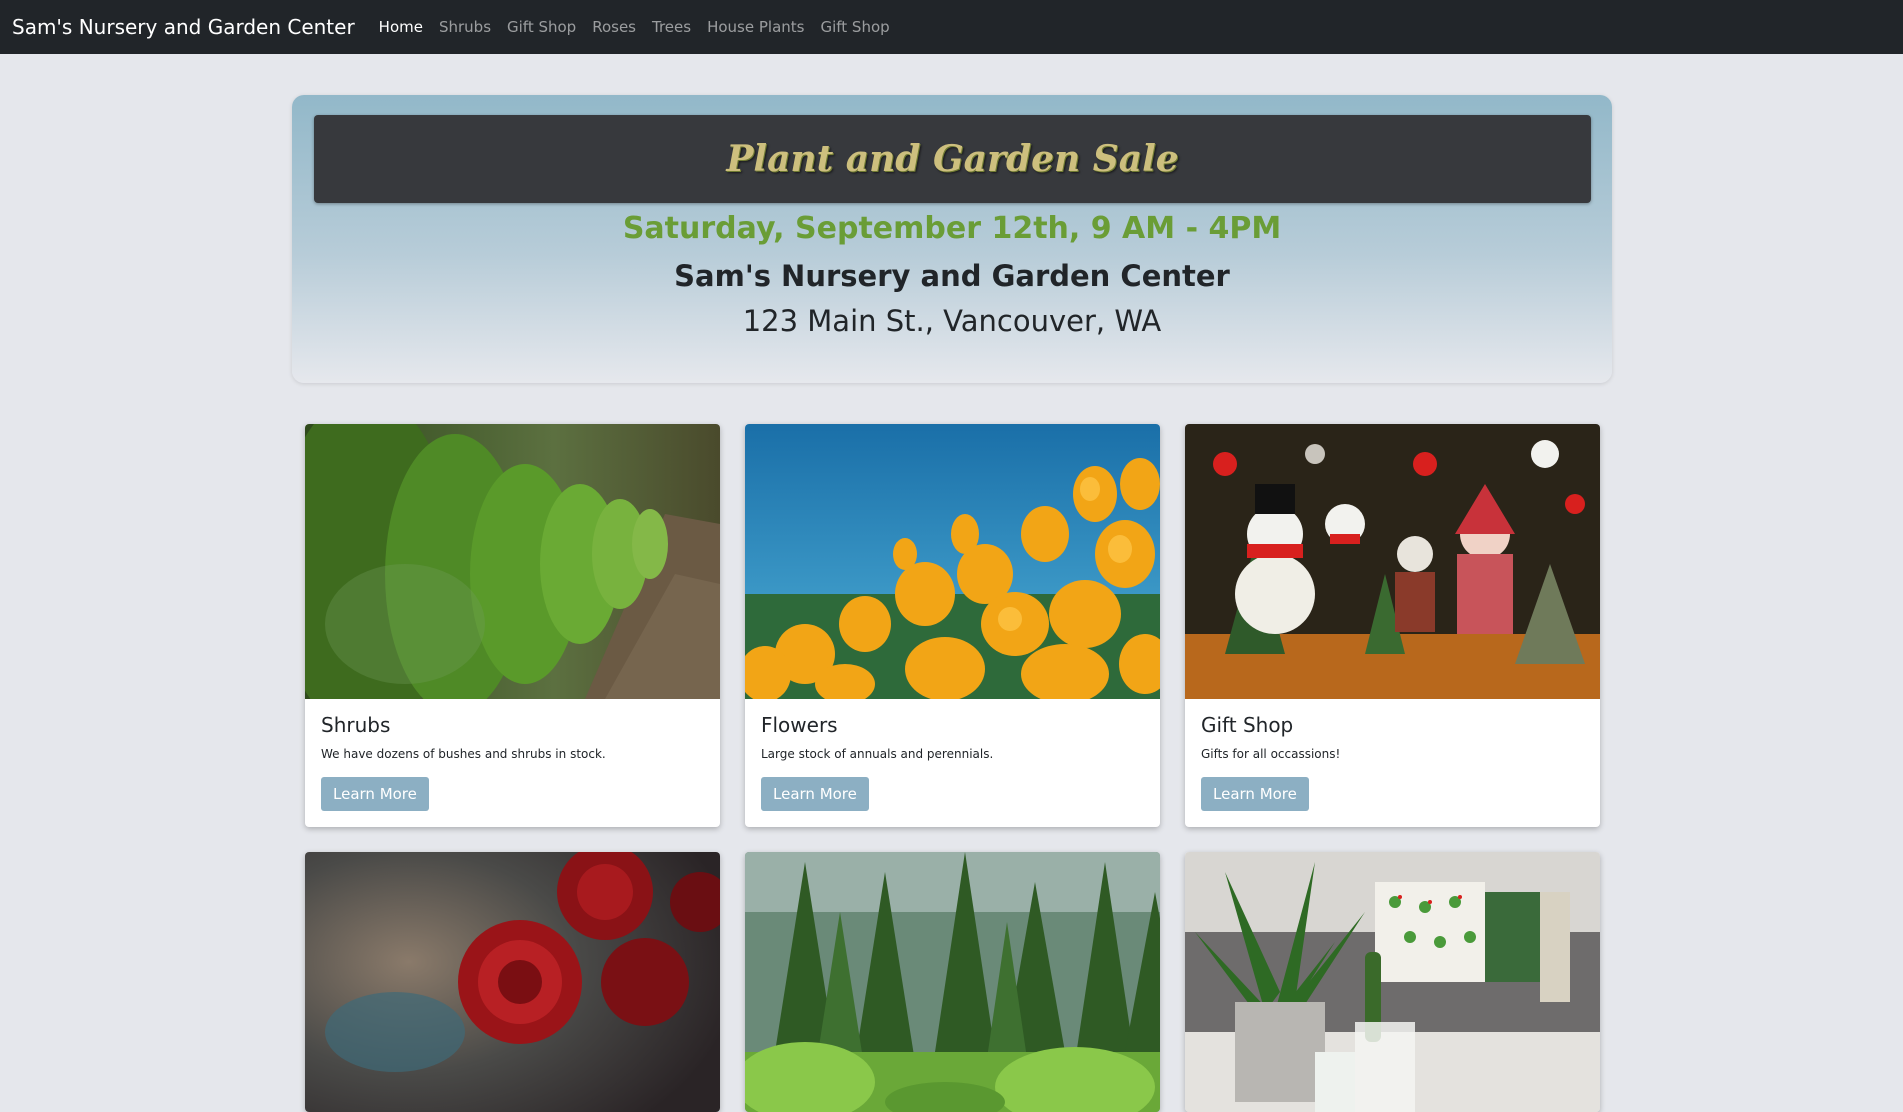  I want to click on nav-link-gift-shop-2: Gift Shop, so click(854, 27).